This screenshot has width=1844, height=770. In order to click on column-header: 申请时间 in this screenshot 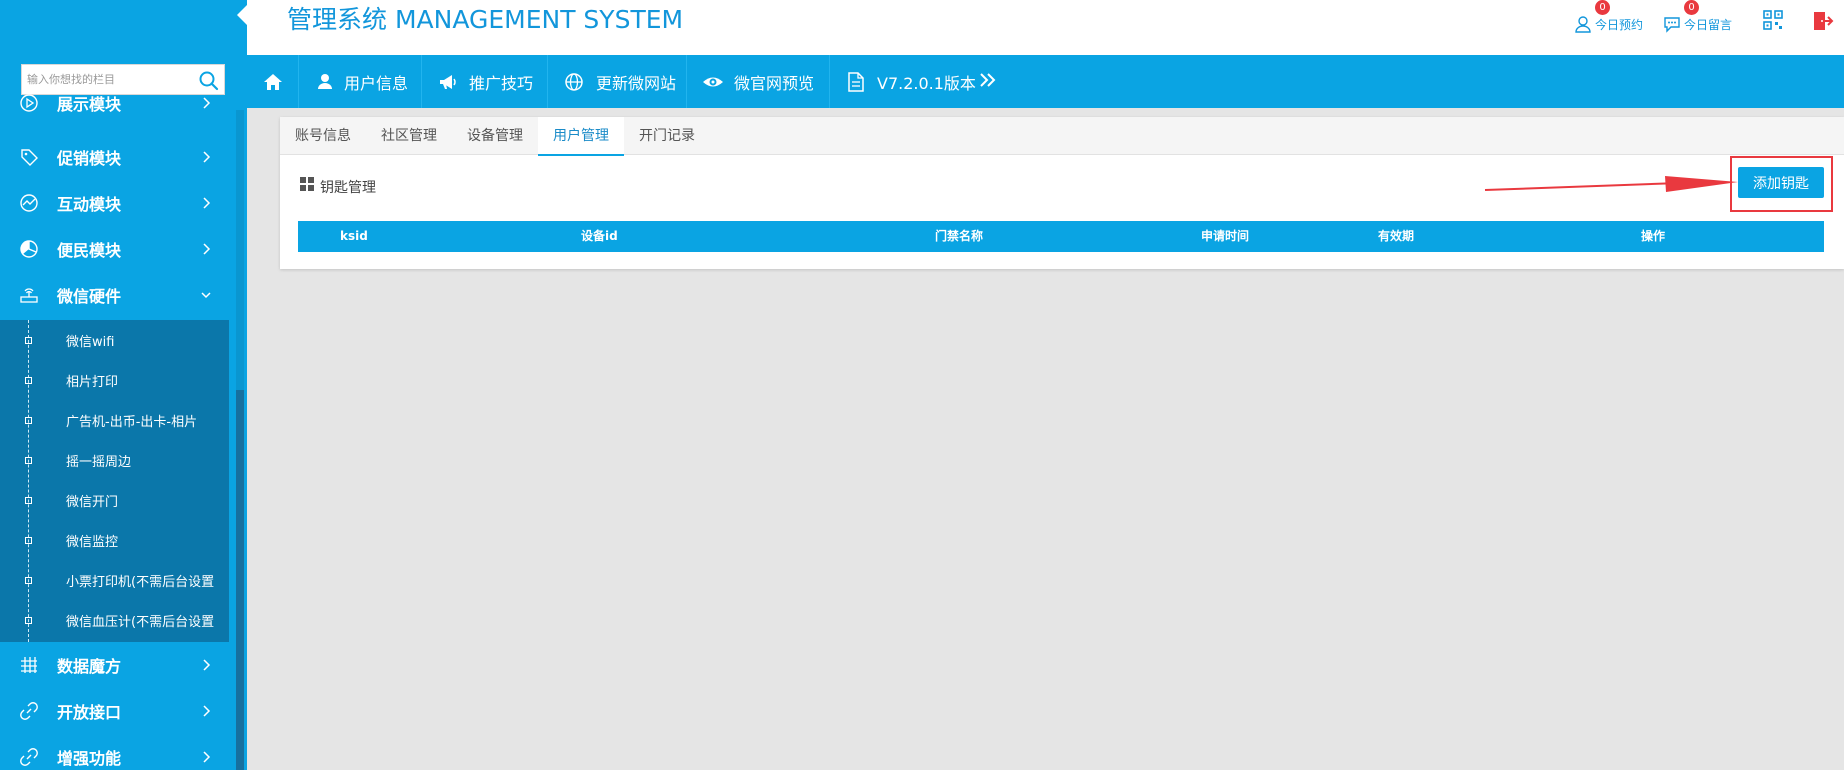, I will do `click(1225, 236)`.